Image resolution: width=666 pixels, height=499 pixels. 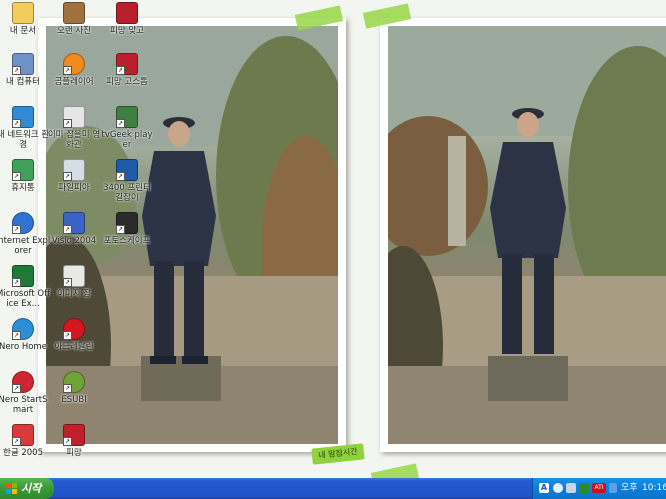 I want to click on desktop-icon-gom-player: ↗ 곰플레이어, so click(x=74, y=79).